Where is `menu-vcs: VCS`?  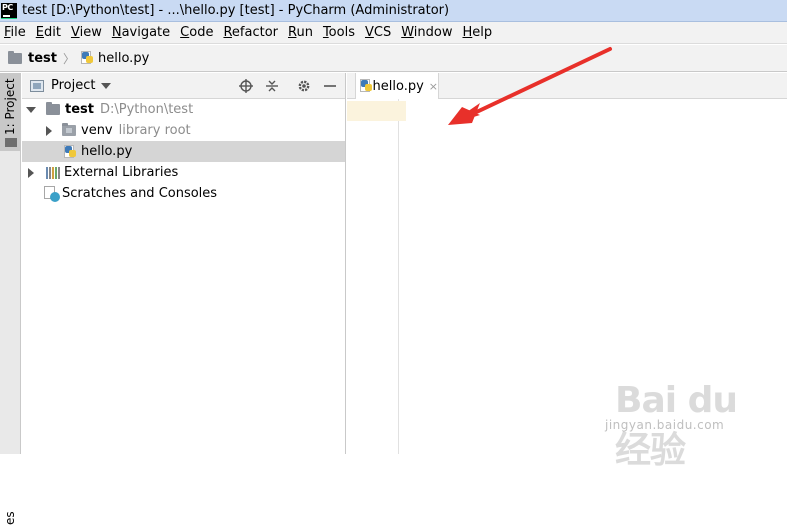
menu-vcs: VCS is located at coordinates (378, 32).